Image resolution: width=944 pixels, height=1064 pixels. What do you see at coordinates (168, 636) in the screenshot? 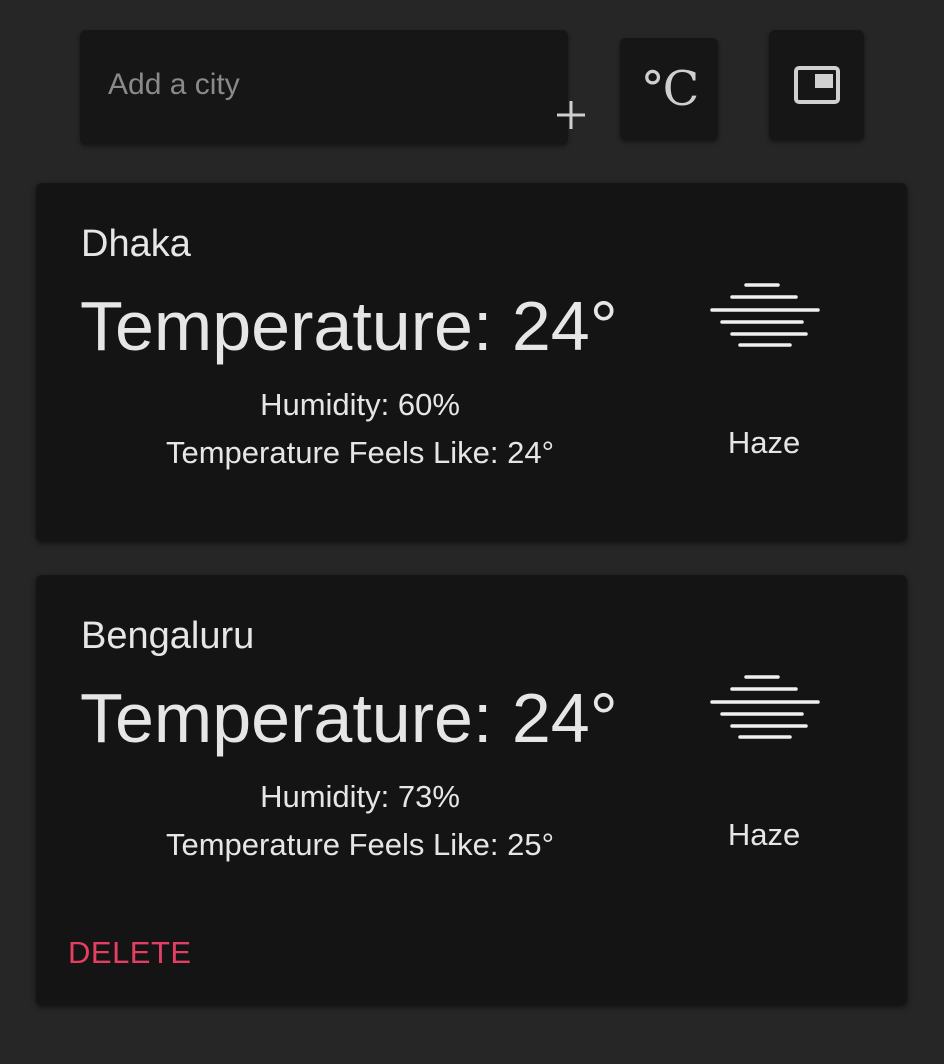
I see `city-name: Bengaluru` at bounding box center [168, 636].